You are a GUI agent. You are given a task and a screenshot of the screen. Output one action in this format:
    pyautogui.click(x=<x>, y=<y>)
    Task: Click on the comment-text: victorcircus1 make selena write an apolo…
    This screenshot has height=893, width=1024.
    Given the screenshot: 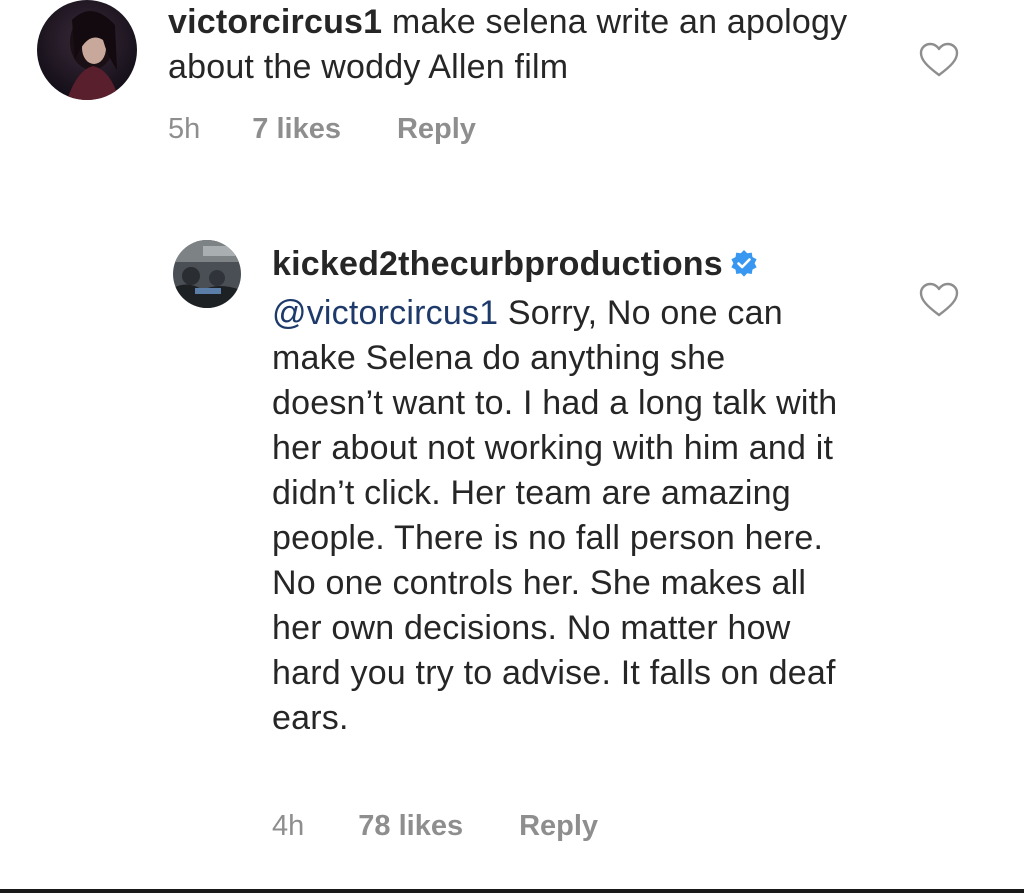 What is the action you would take?
    pyautogui.click(x=518, y=45)
    